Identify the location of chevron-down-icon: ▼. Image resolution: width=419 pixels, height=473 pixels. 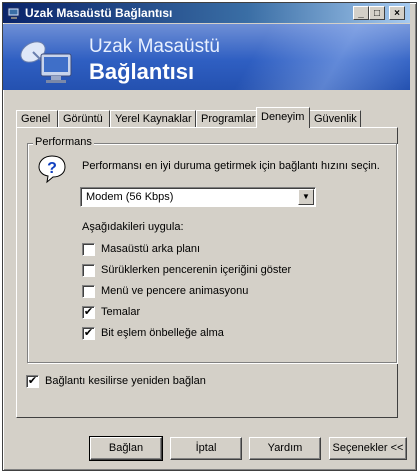
(306, 197).